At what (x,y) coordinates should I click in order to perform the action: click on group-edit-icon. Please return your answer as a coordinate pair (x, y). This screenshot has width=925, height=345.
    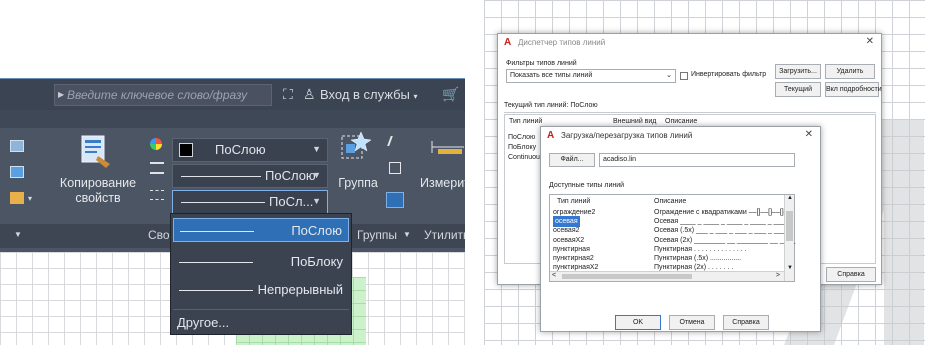
    Looking at the image, I should click on (395, 168).